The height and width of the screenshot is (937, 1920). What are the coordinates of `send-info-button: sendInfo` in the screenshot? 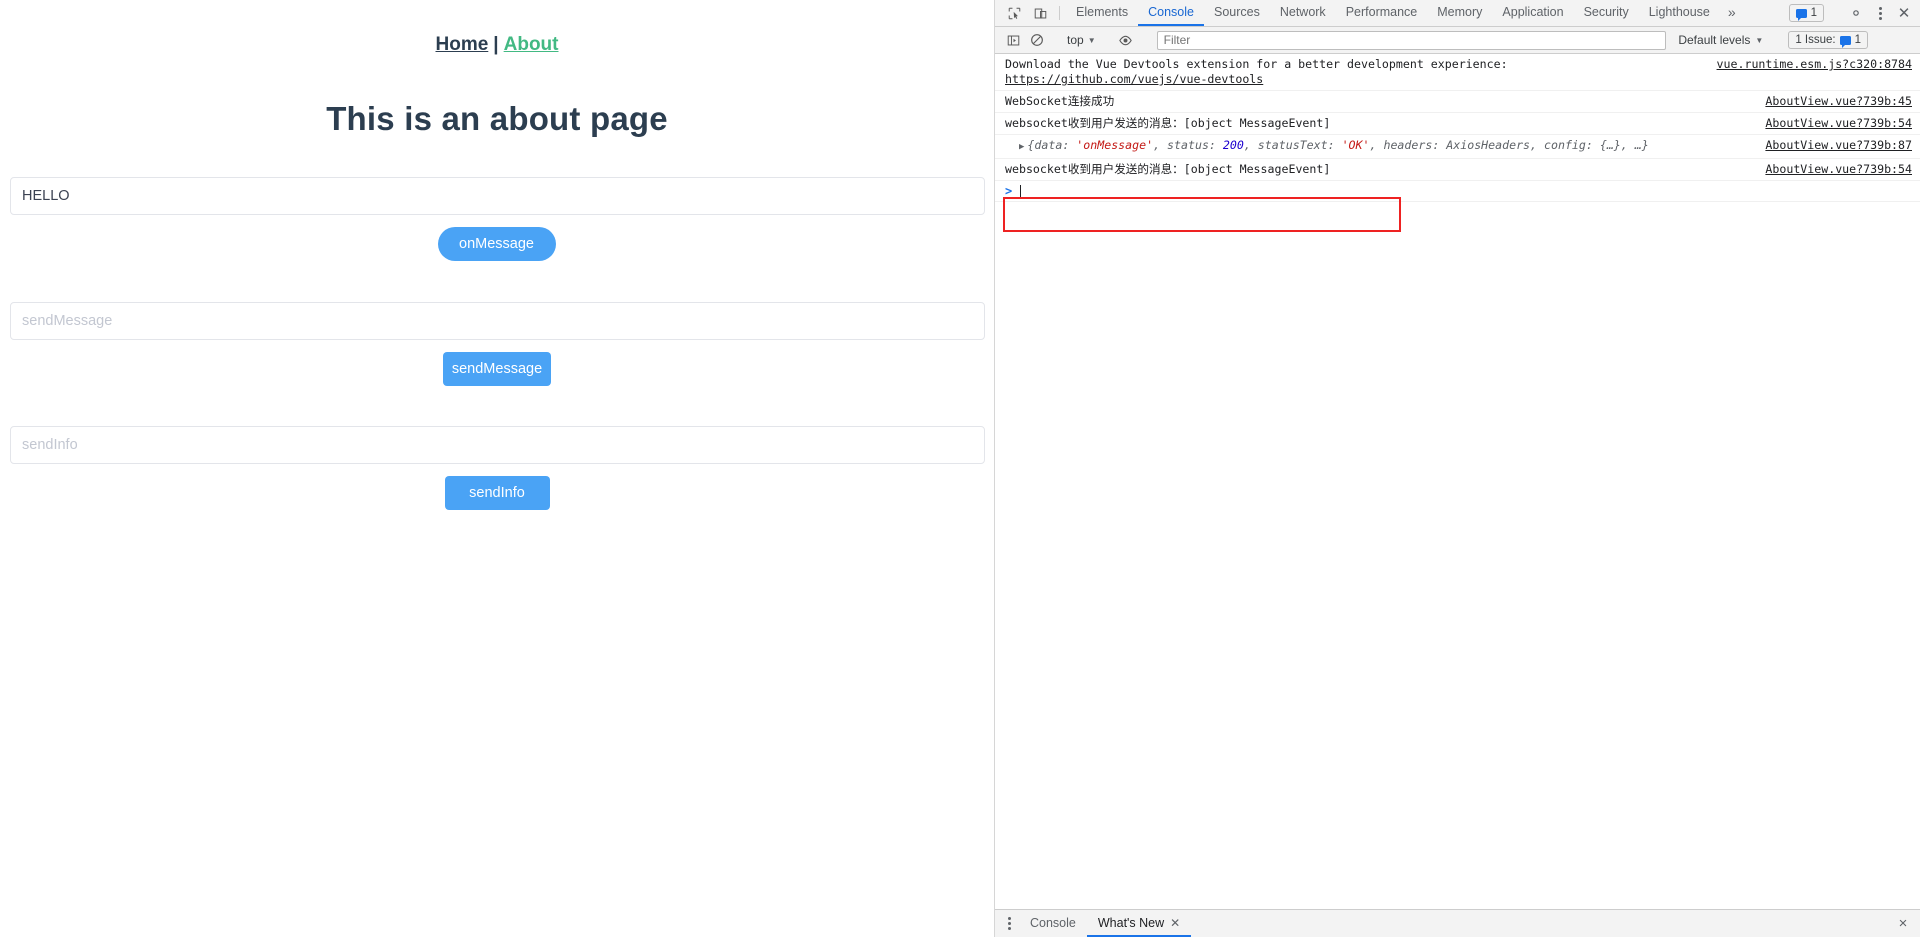 It's located at (497, 493).